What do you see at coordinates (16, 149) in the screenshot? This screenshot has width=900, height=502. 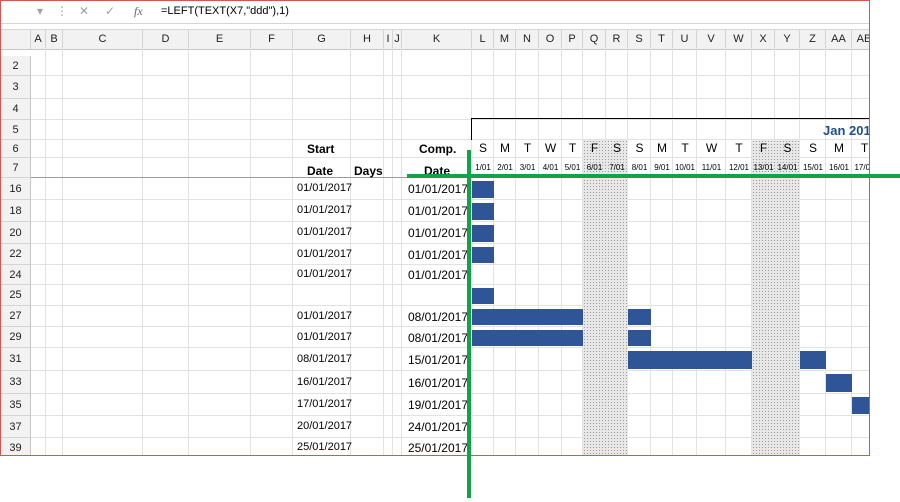 I see `row-header-6: 6` at bounding box center [16, 149].